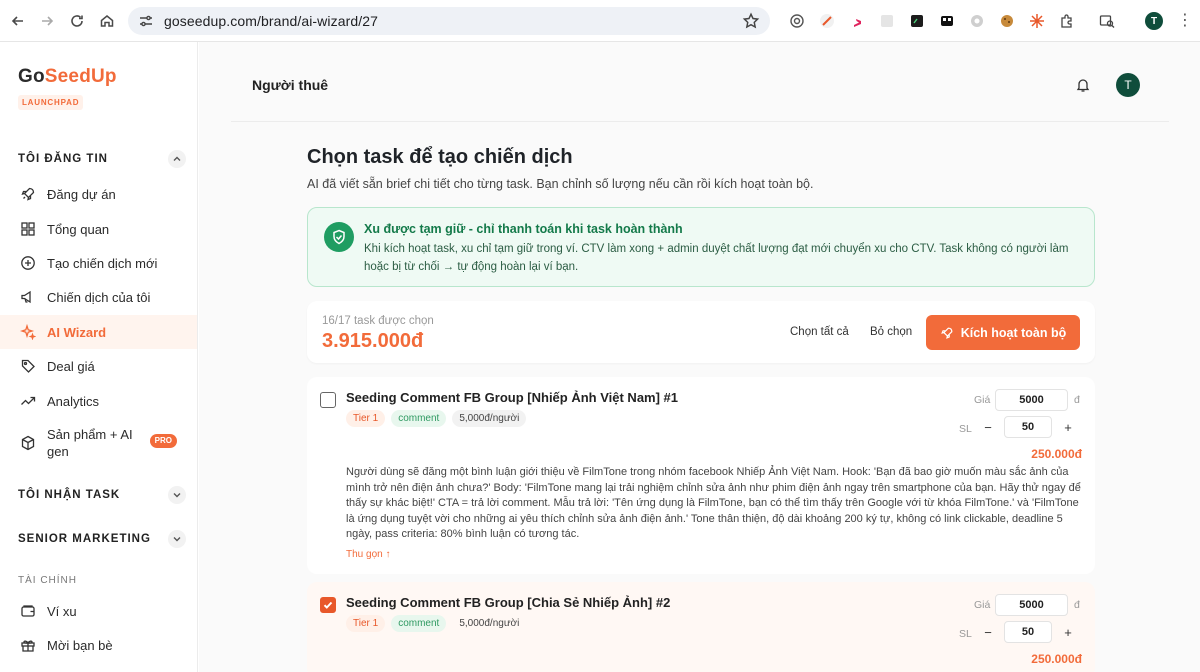  I want to click on sidebar-item-overview: Tổng quan, so click(98, 229).